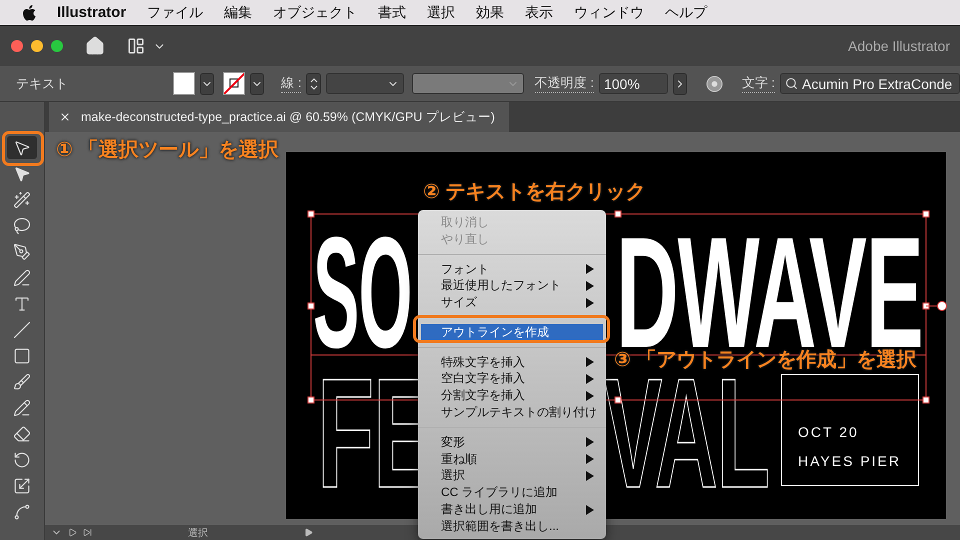  Describe the element at coordinates (288, 117) in the screenshot. I see `document-tab-title: make-deconstructed-type_practice.ai @ 60.59% (CMYK/GPU プレビュー)` at that location.